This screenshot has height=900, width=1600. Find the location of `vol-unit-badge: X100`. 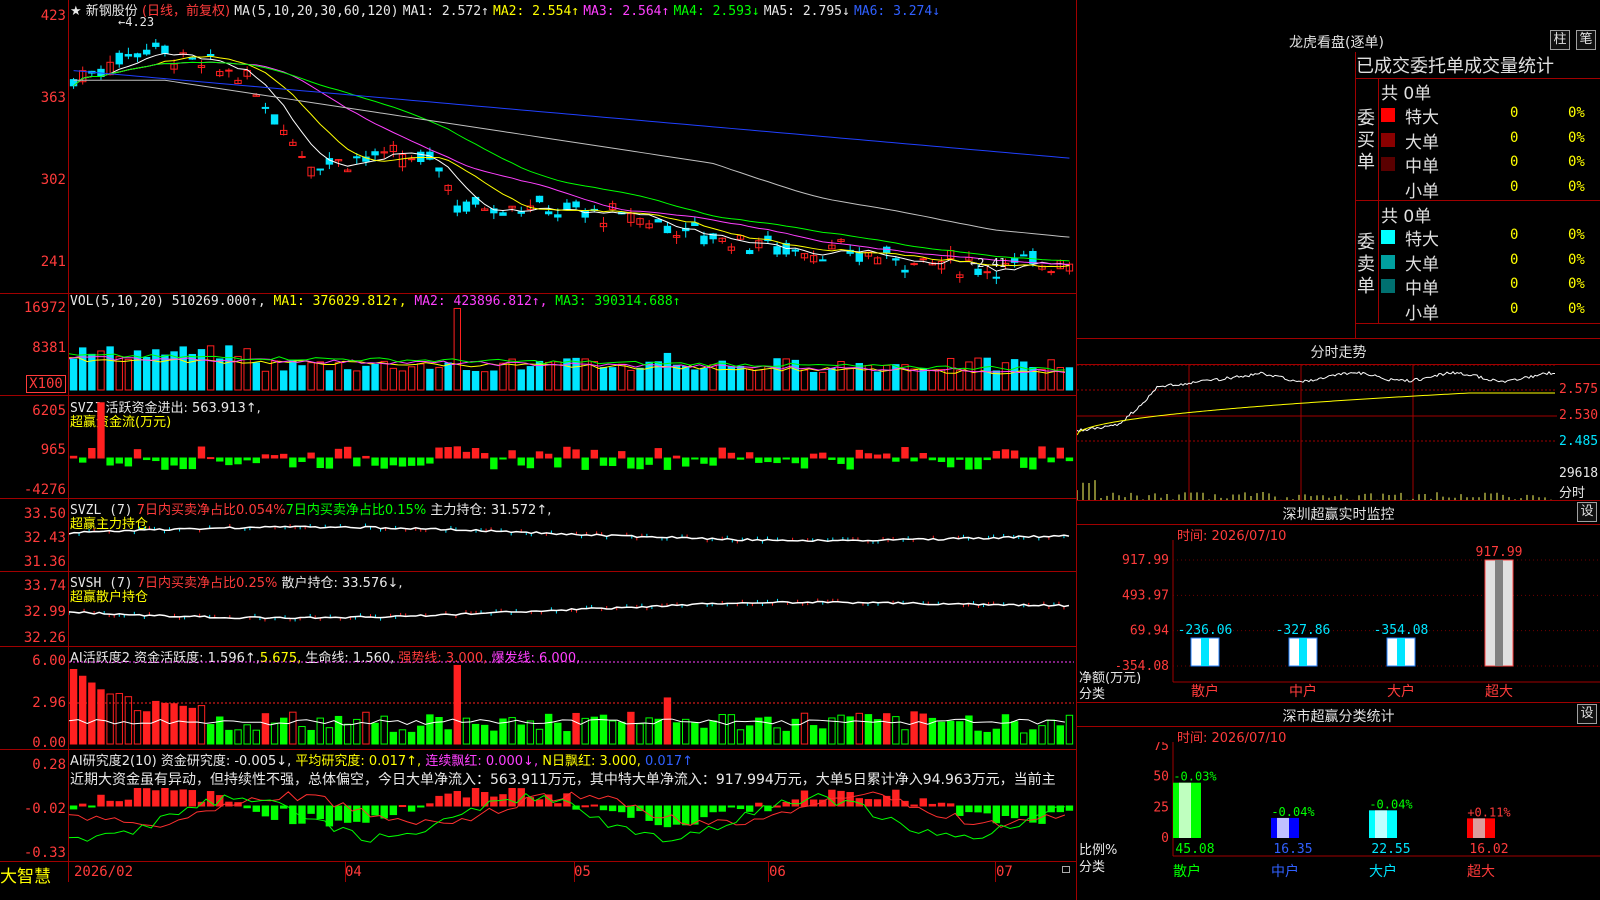

vol-unit-badge: X100 is located at coordinates (46, 384).